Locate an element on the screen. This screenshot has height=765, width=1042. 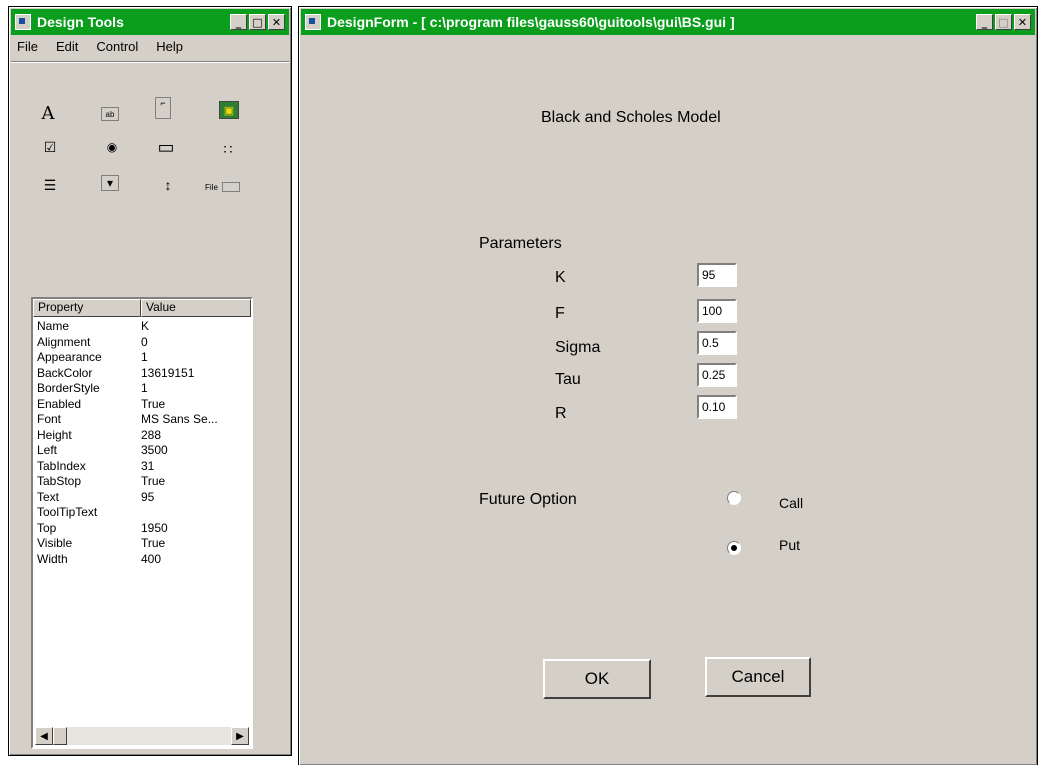
maximize-button: □ is located at coordinates (257, 22).